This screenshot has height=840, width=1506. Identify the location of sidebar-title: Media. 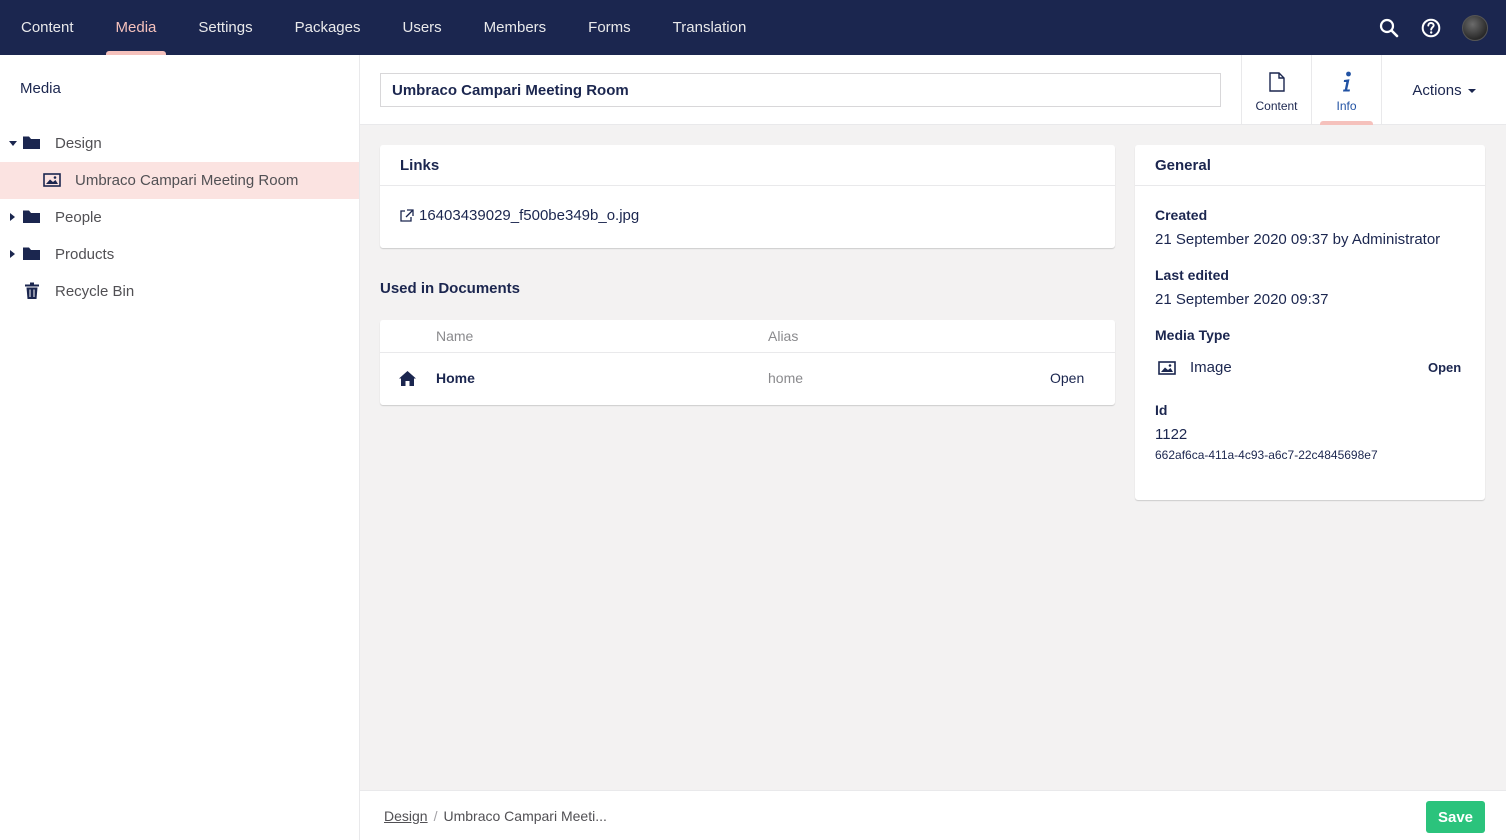
(40, 88).